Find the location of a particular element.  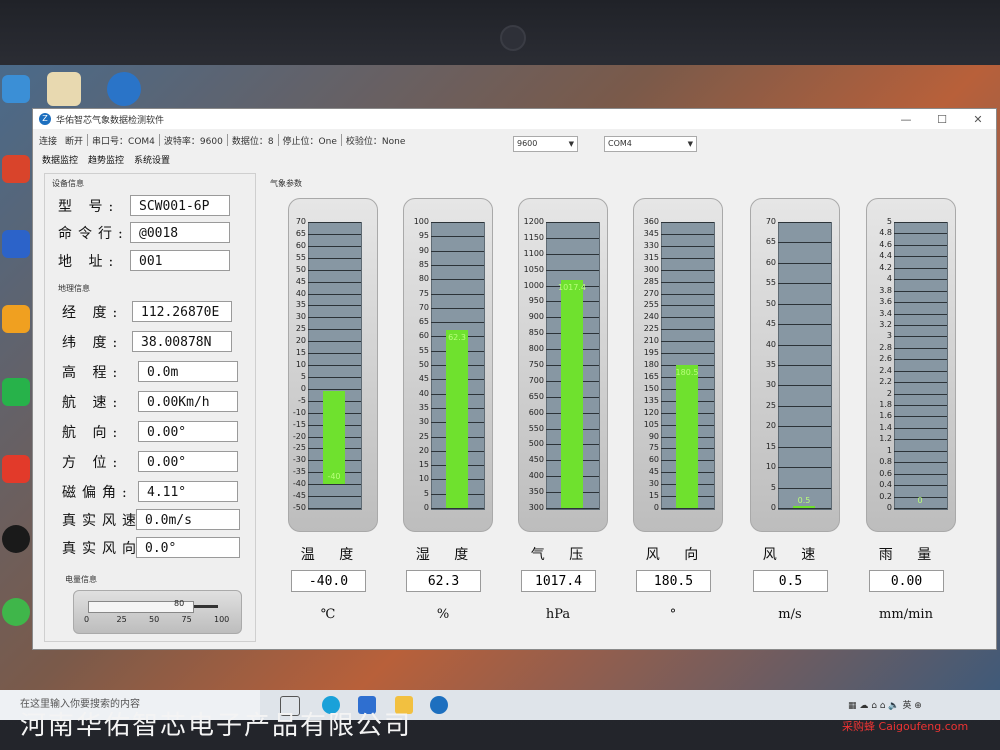

disconnect-button: 断开 is located at coordinates (74, 140).